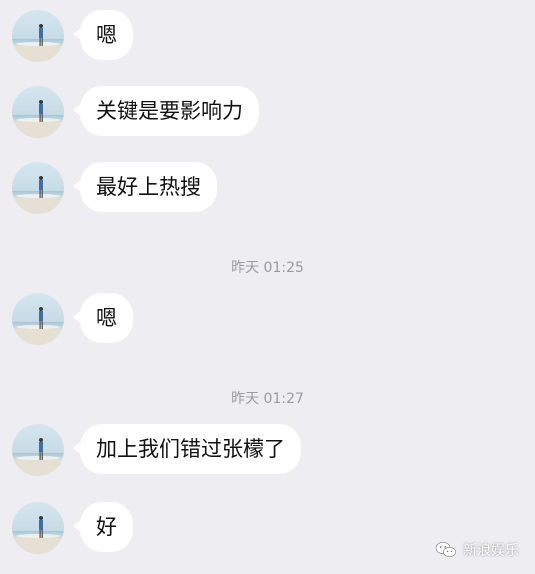  Describe the element at coordinates (187, 449) in the screenshot. I see `message-bubble: 加上我们错过张檬了` at that location.